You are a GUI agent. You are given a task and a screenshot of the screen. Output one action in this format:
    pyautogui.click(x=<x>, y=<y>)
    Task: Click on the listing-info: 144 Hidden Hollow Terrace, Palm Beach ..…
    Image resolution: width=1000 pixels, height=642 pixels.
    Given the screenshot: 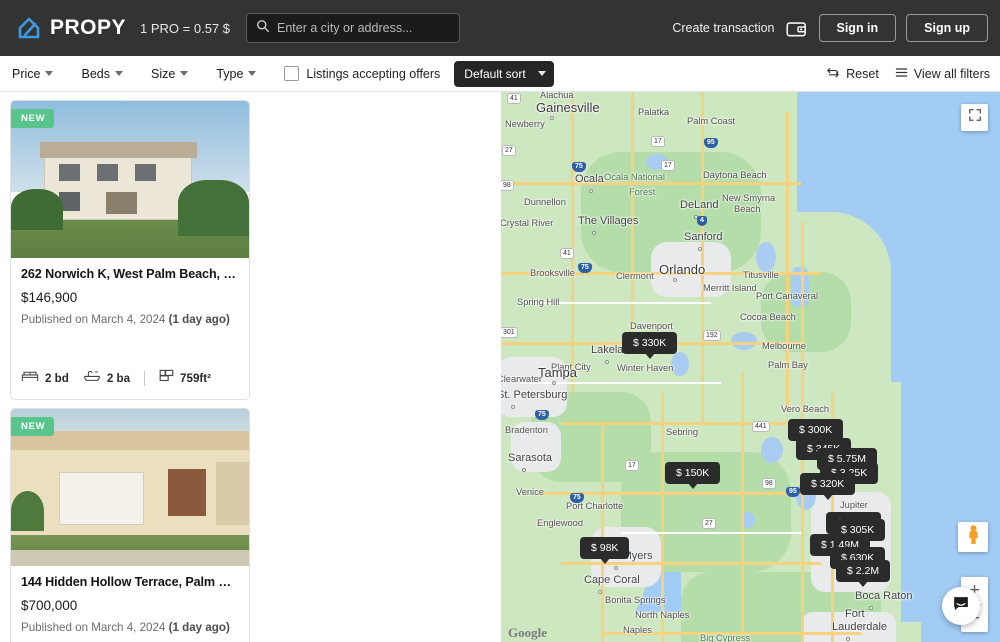 What is the action you would take?
    pyautogui.click(x=130, y=604)
    